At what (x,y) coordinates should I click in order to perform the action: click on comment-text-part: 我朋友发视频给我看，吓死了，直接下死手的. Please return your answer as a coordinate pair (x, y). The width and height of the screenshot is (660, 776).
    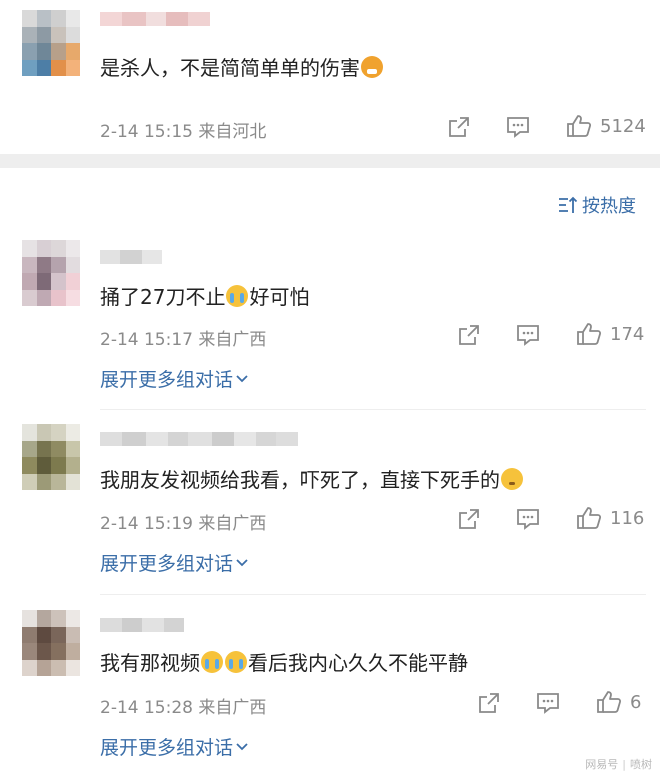
    Looking at the image, I should click on (300, 480).